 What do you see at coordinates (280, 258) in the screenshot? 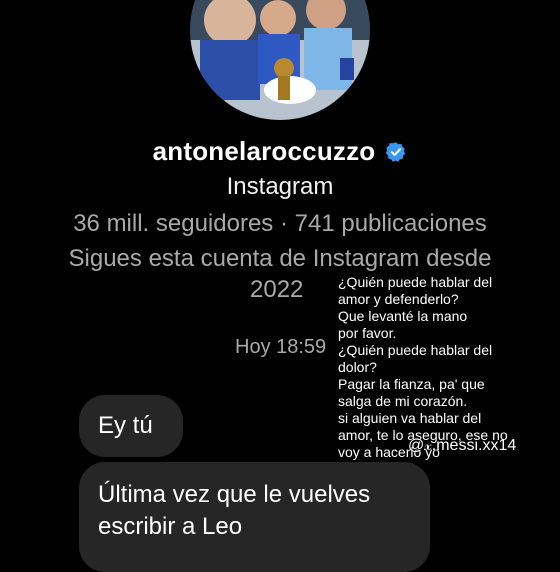
I see `follow-since-text: Sigues esta cuenta de Instagram desde` at bounding box center [280, 258].